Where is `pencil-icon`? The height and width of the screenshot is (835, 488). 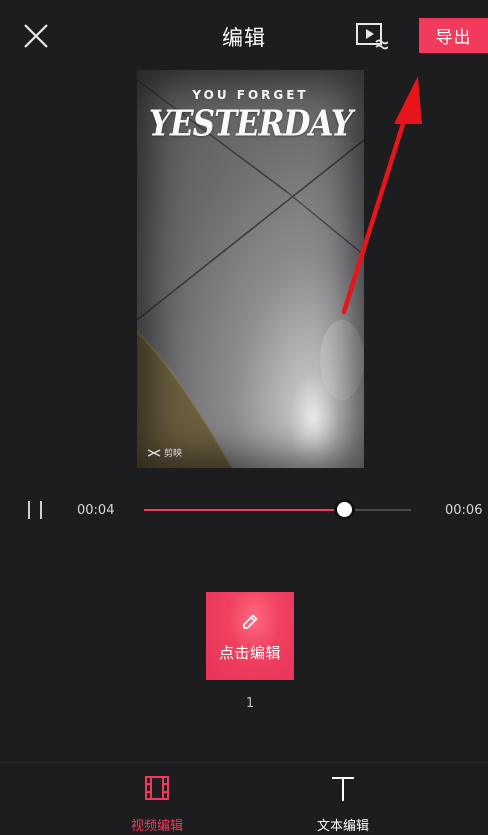
pencil-icon is located at coordinates (250, 621).